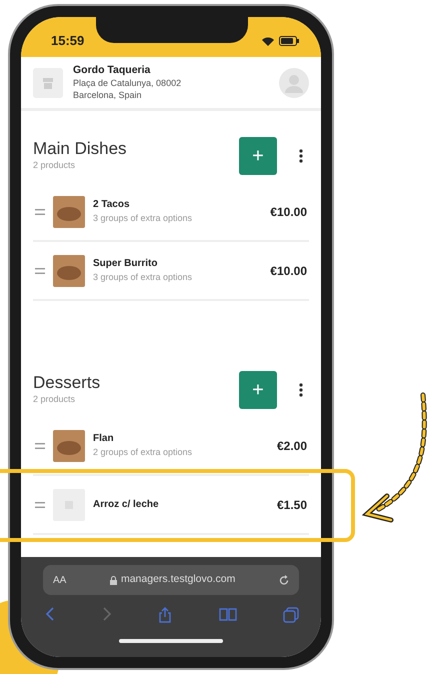  Describe the element at coordinates (227, 614) in the screenshot. I see `book-icon` at that location.